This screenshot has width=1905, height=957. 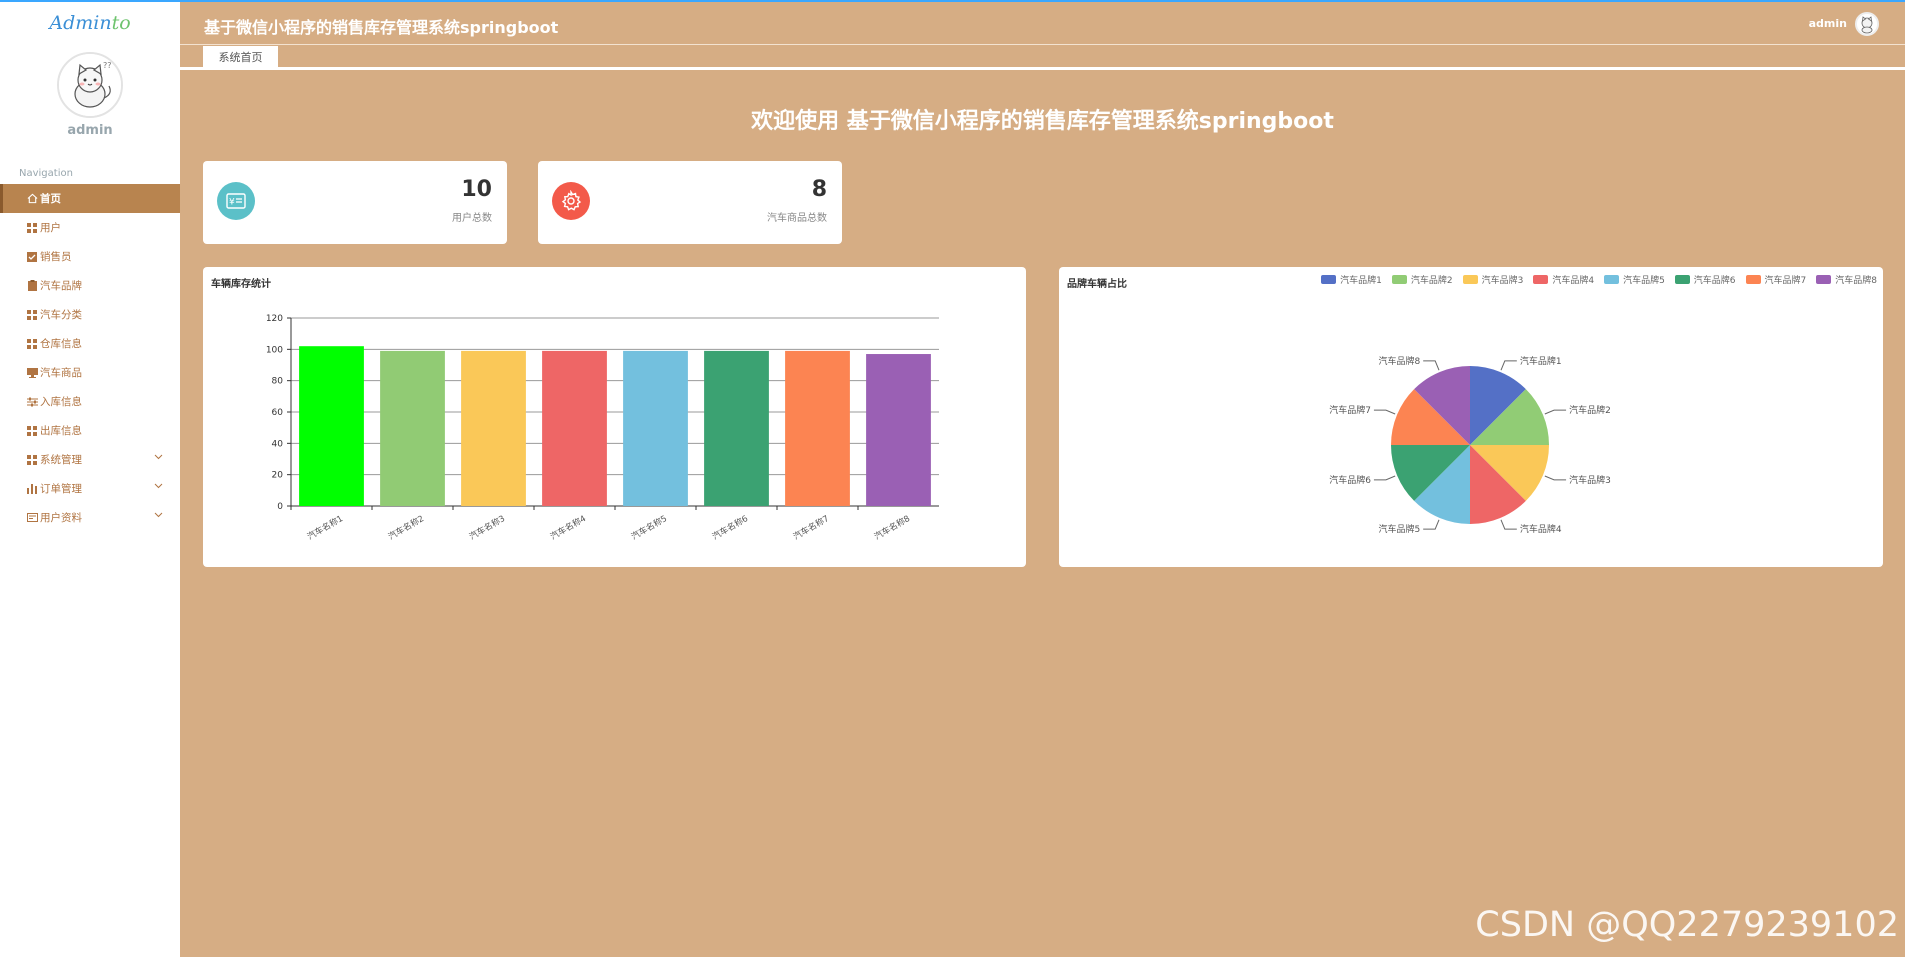 What do you see at coordinates (1350, 480) in the screenshot?
I see `pie-label: 汽车品牌6` at bounding box center [1350, 480].